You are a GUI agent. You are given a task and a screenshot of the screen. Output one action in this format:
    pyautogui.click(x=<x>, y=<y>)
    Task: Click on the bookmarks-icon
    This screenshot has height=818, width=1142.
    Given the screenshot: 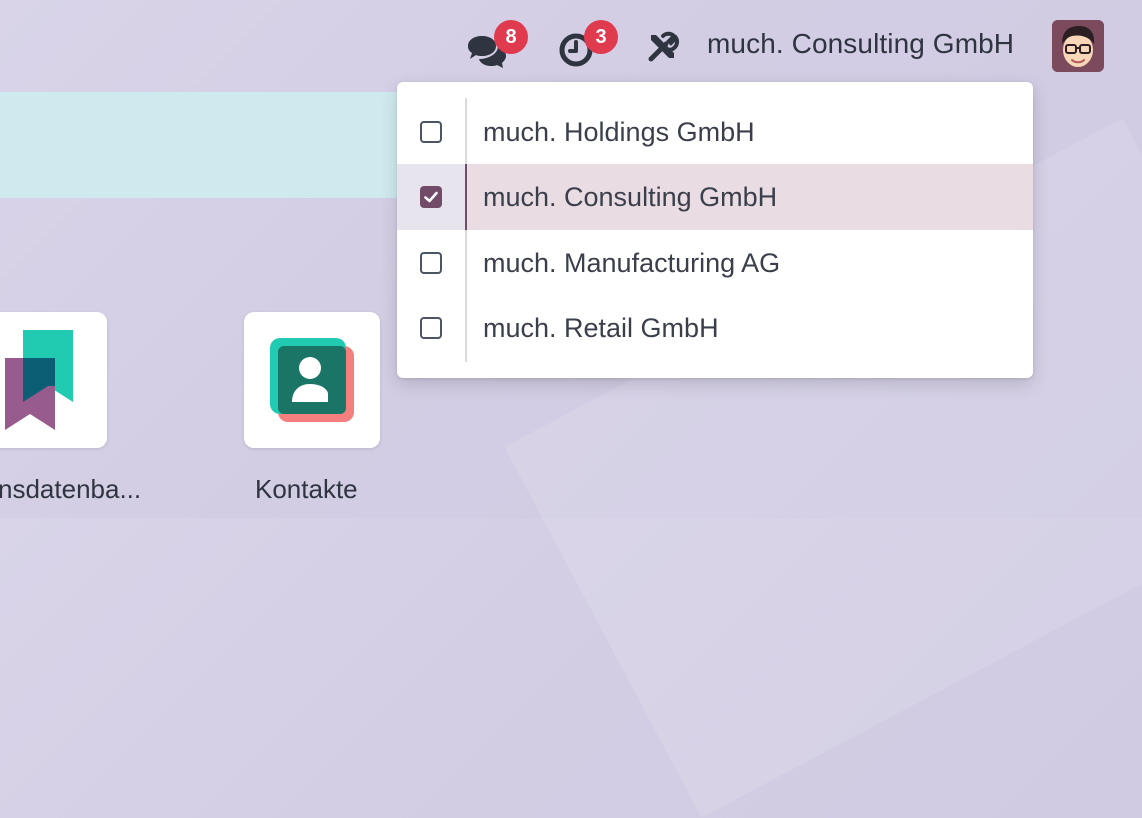 What is the action you would take?
    pyautogui.click(x=39, y=380)
    